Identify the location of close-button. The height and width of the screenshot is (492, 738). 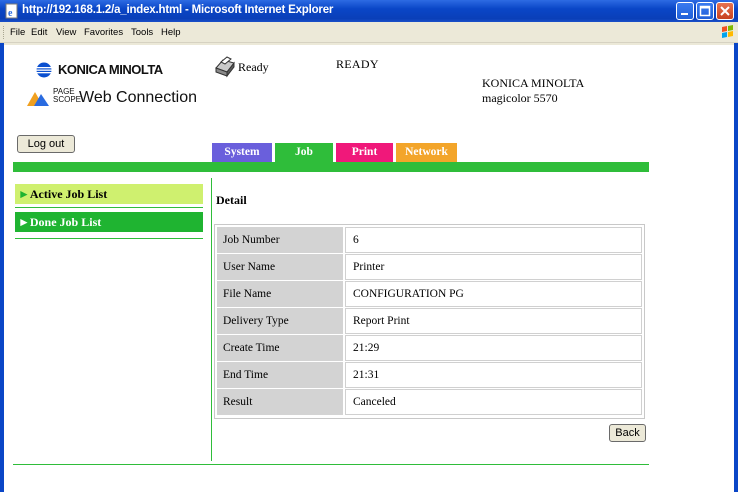
(725, 11).